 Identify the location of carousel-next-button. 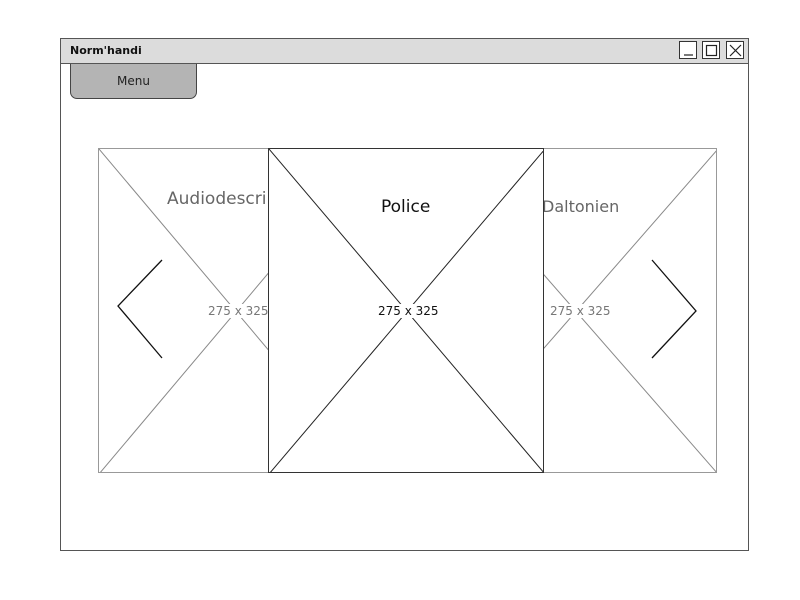
(675, 310).